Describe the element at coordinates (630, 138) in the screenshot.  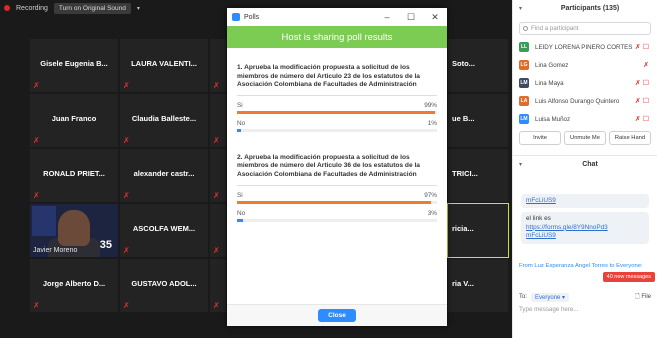
I see `raise-hand-button: Raise Hand` at that location.